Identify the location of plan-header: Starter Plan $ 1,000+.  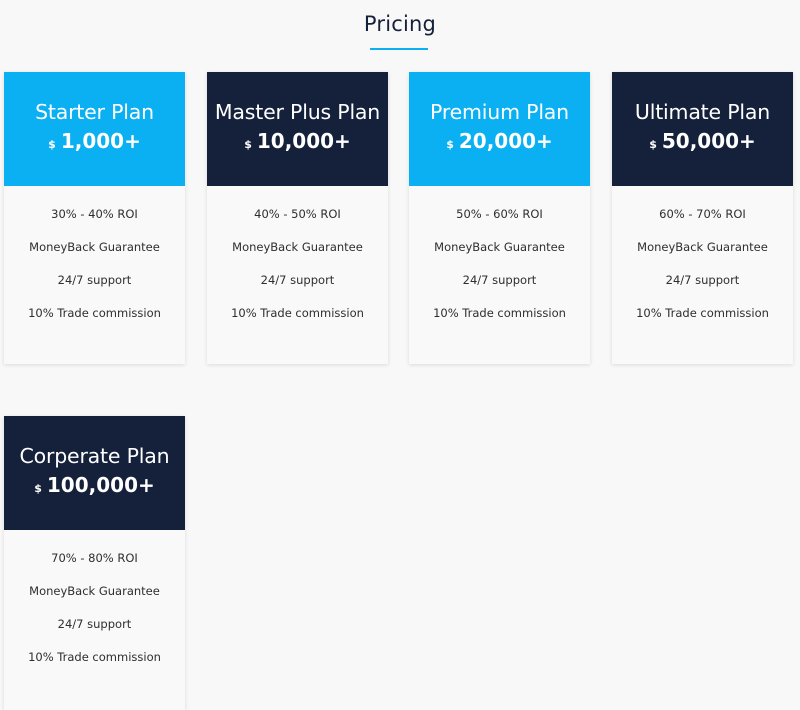
(94, 129).